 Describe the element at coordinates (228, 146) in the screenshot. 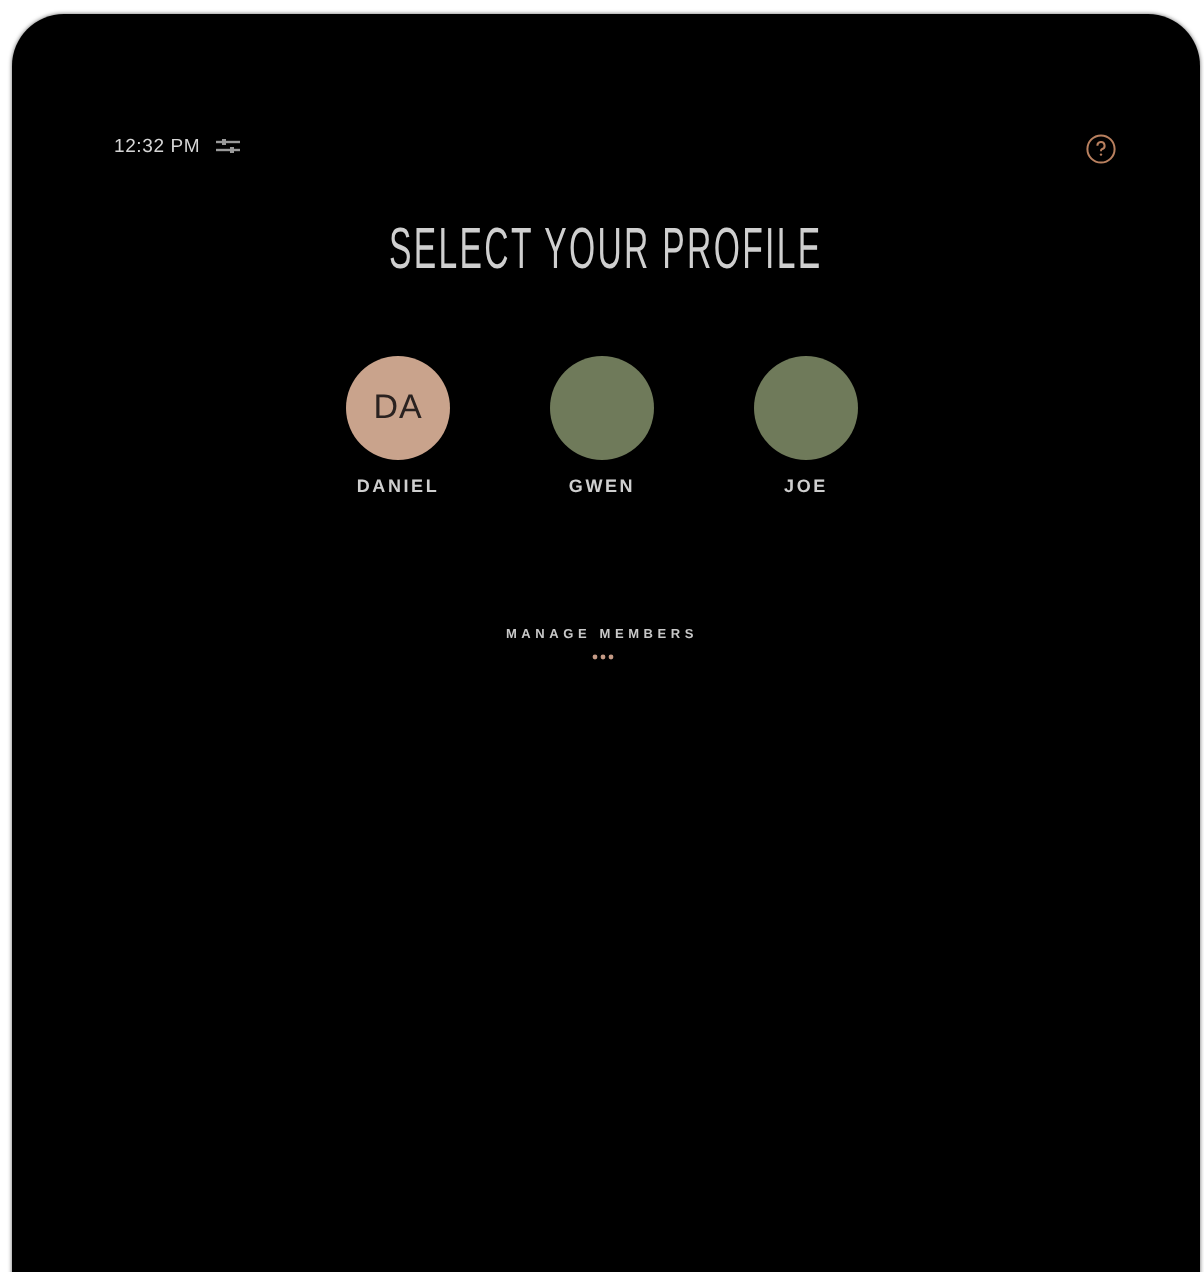

I see `sliders-icon` at that location.